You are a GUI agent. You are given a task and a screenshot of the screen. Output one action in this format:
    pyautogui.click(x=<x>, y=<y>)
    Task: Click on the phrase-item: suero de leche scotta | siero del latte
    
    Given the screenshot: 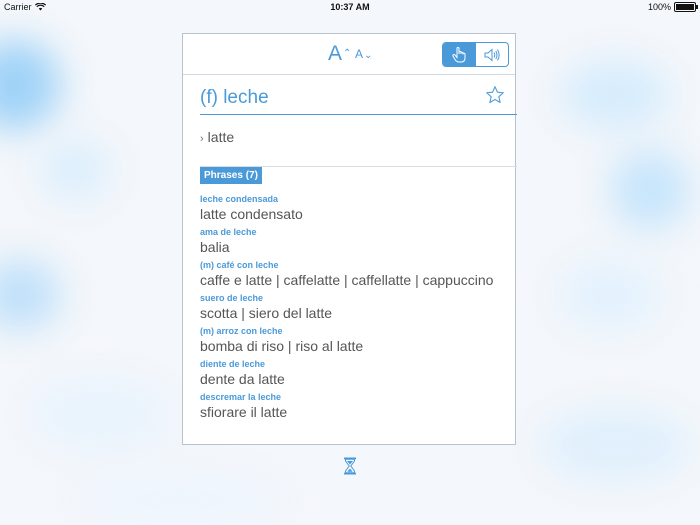 What is the action you would take?
    pyautogui.click(x=355, y=308)
    